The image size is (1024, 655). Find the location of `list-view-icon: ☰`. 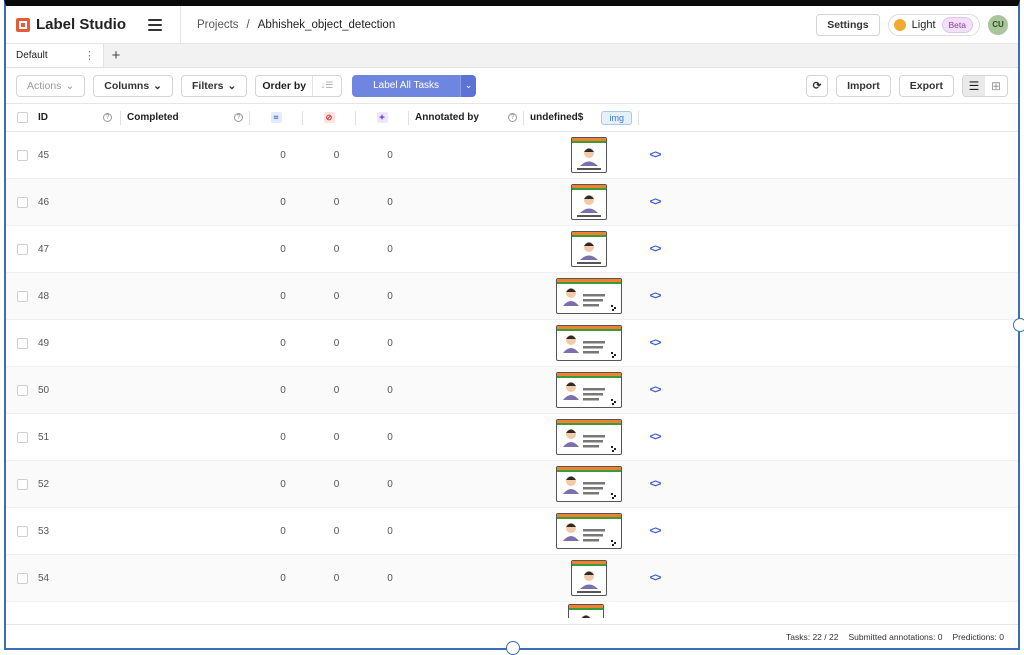

list-view-icon: ☰ is located at coordinates (974, 85).